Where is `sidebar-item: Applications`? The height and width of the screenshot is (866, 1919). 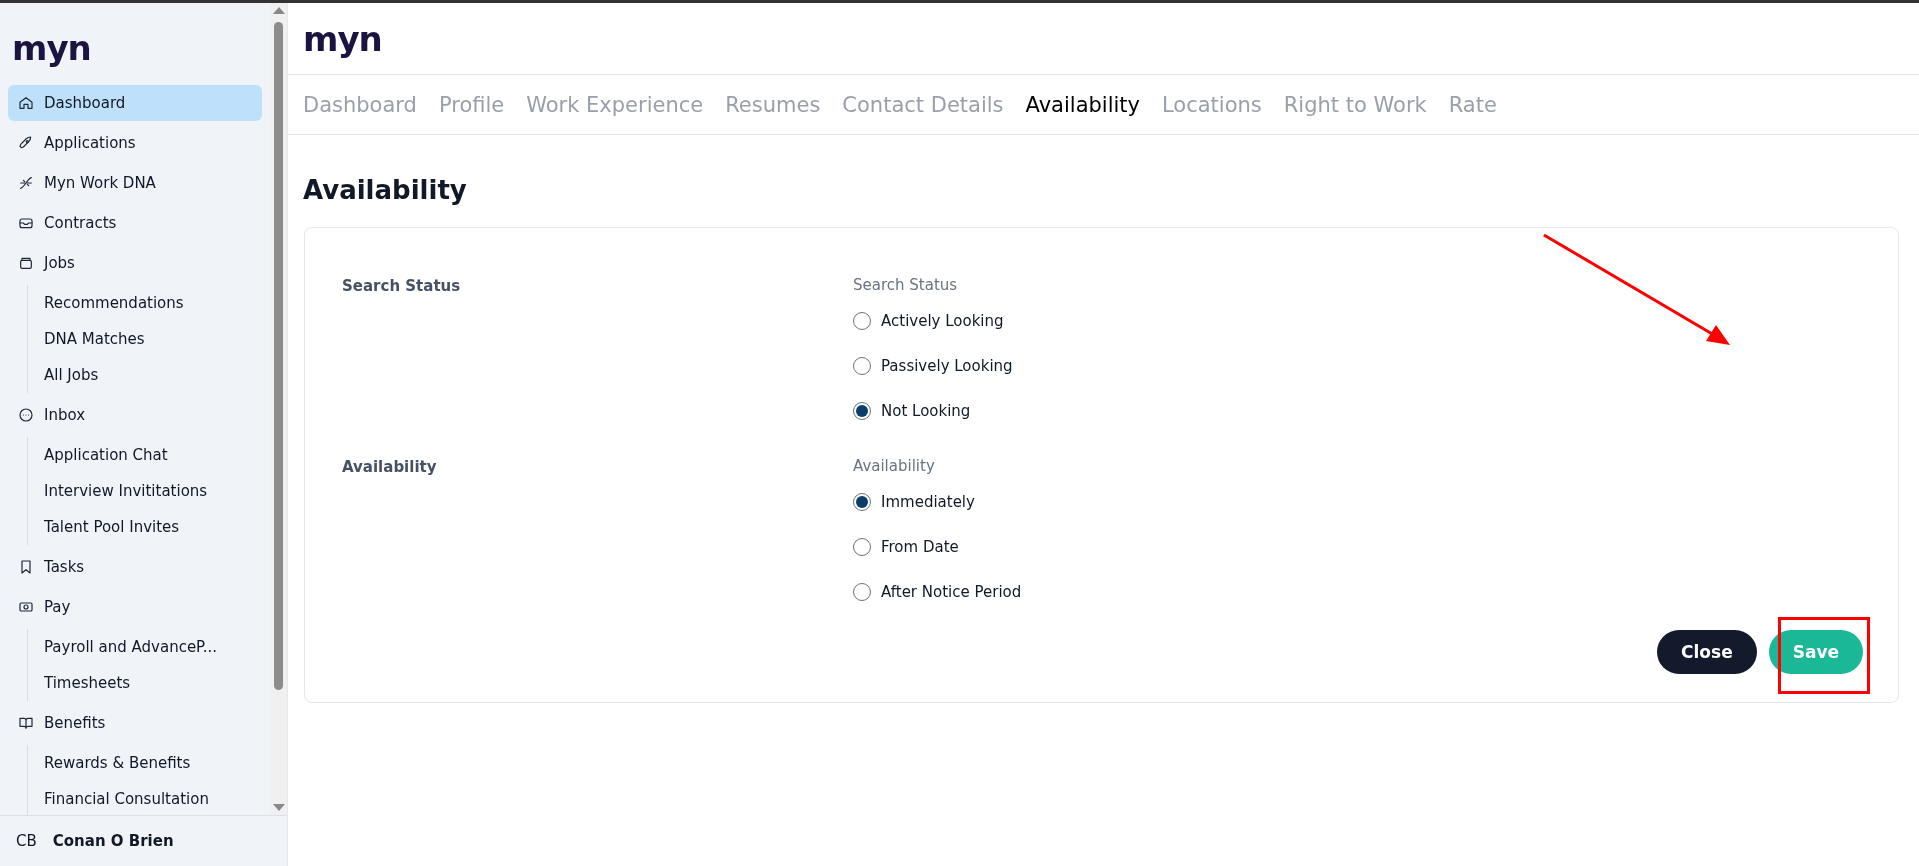 sidebar-item: Applications is located at coordinates (135, 143).